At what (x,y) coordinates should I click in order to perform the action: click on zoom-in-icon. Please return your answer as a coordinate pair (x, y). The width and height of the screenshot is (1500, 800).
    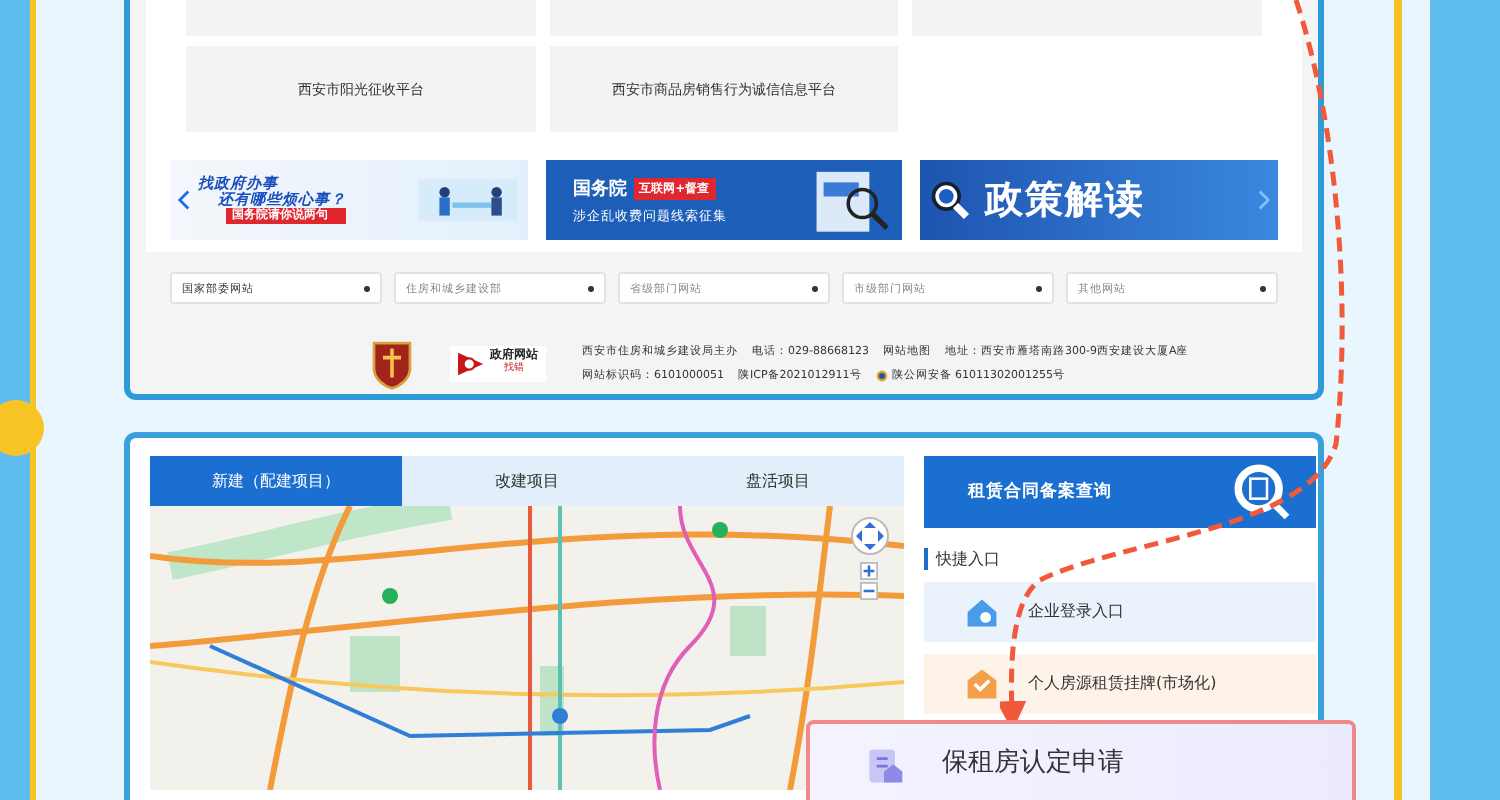
    Looking at the image, I should click on (869, 570).